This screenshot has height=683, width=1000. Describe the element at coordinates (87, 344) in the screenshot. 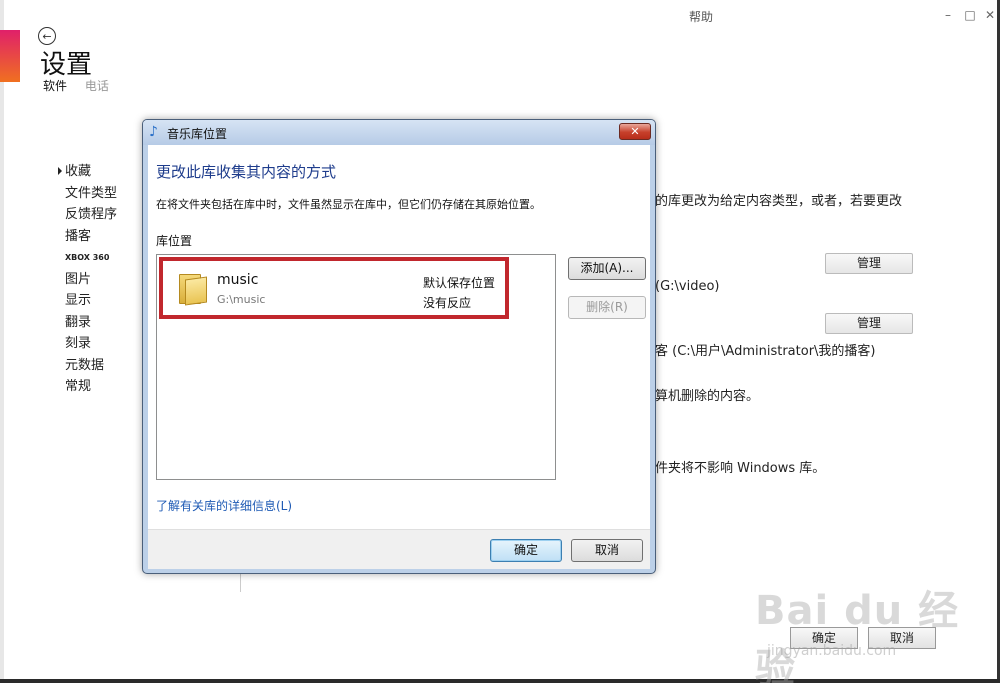

I see `sidebar-item-burn: 刻录` at that location.